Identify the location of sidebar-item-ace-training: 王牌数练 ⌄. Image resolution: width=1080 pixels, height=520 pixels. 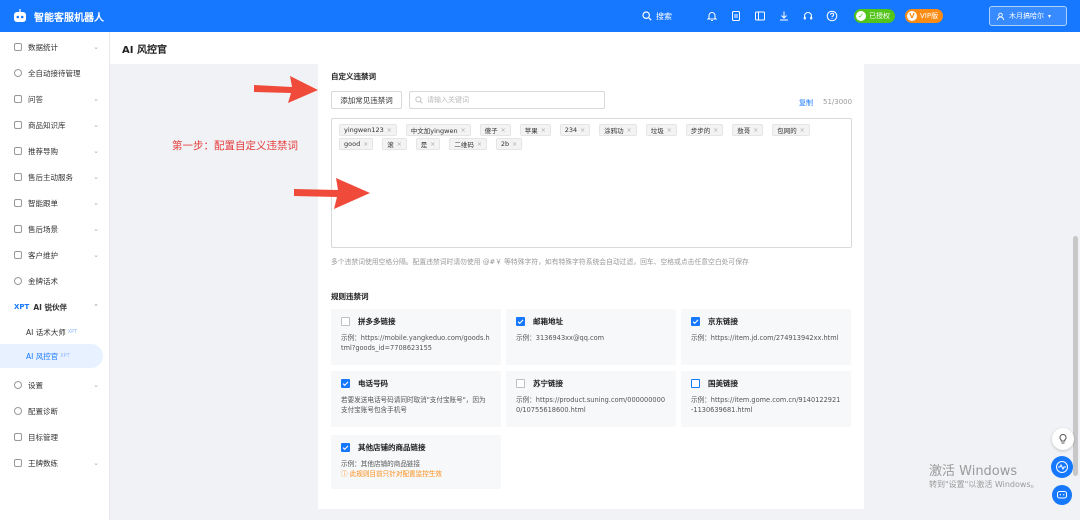
(54, 463).